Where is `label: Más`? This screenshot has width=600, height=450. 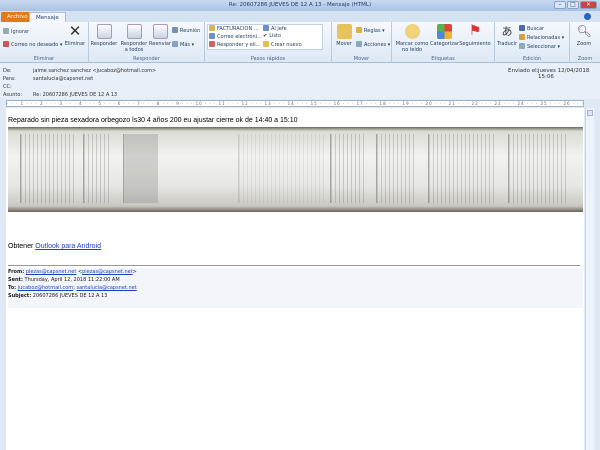
label: Más is located at coordinates (185, 45).